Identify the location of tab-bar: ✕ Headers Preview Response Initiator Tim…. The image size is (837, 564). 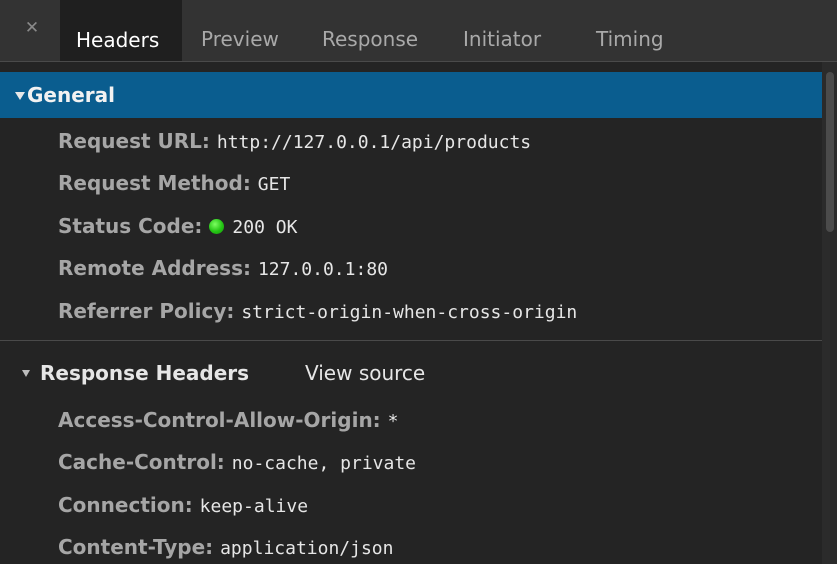
(418, 31).